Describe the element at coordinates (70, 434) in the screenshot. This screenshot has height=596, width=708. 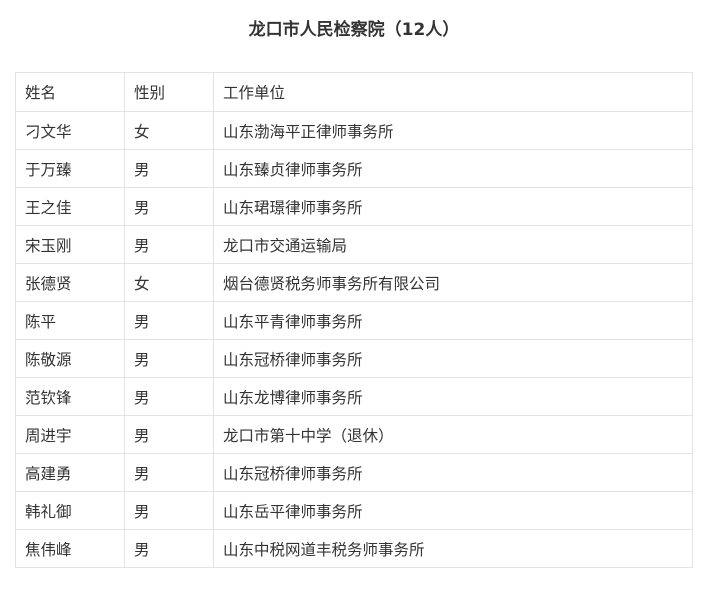
I see `cell-name: 周进宇` at that location.